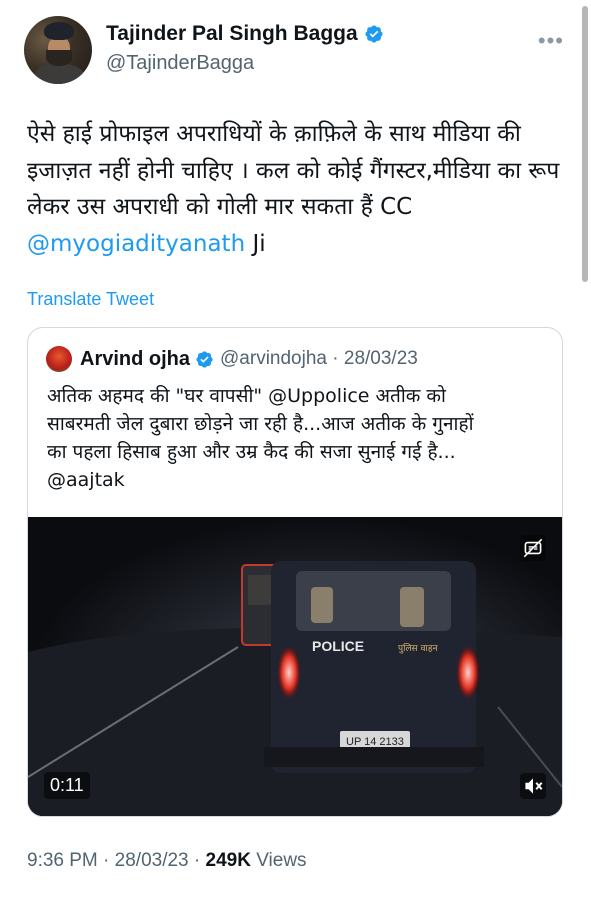  I want to click on author-name-row: Tajinder Pal Singh Bagga, so click(245, 34).